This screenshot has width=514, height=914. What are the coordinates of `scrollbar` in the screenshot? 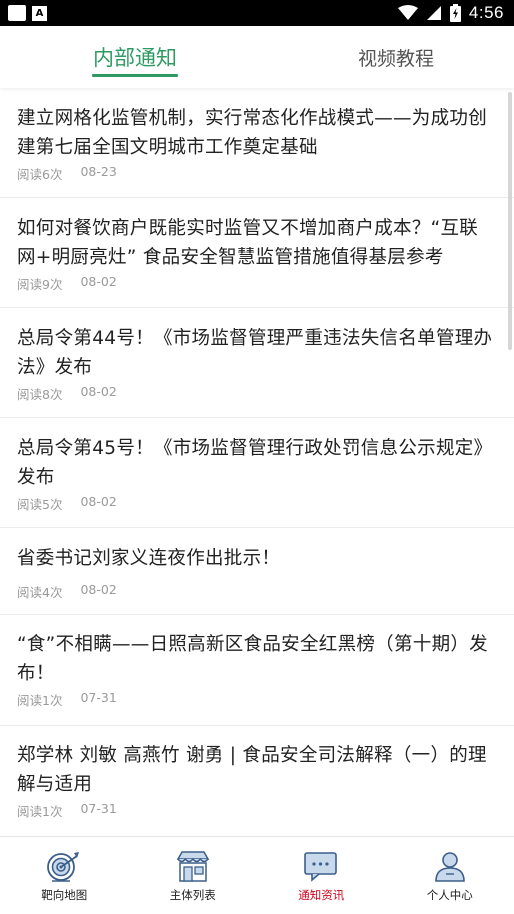 It's located at (510, 221).